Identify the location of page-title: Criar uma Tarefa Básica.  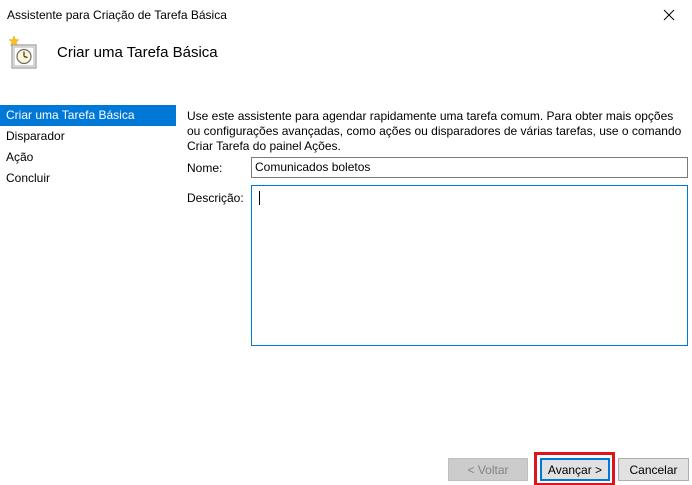
(137, 52).